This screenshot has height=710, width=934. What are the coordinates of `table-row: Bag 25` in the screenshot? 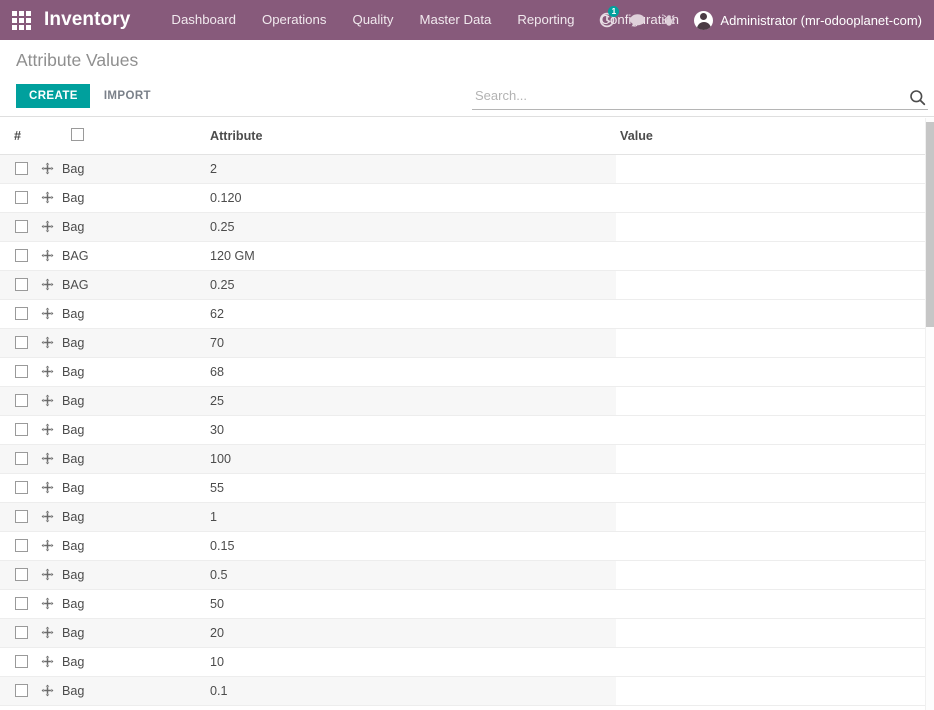 It's located at (467, 401).